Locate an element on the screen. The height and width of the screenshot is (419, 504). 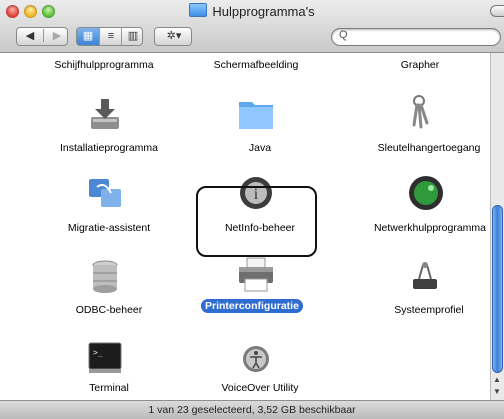
item-label: Grapher is located at coordinates (420, 65).